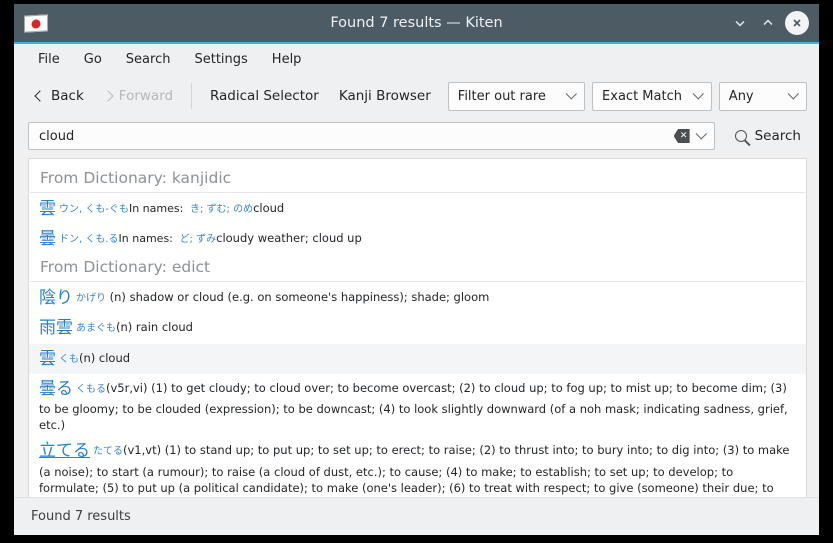 Image resolution: width=833 pixels, height=543 pixels. What do you see at coordinates (289, 238) in the screenshot?
I see `entry-meaning: cloudy weather; cloud up` at bounding box center [289, 238].